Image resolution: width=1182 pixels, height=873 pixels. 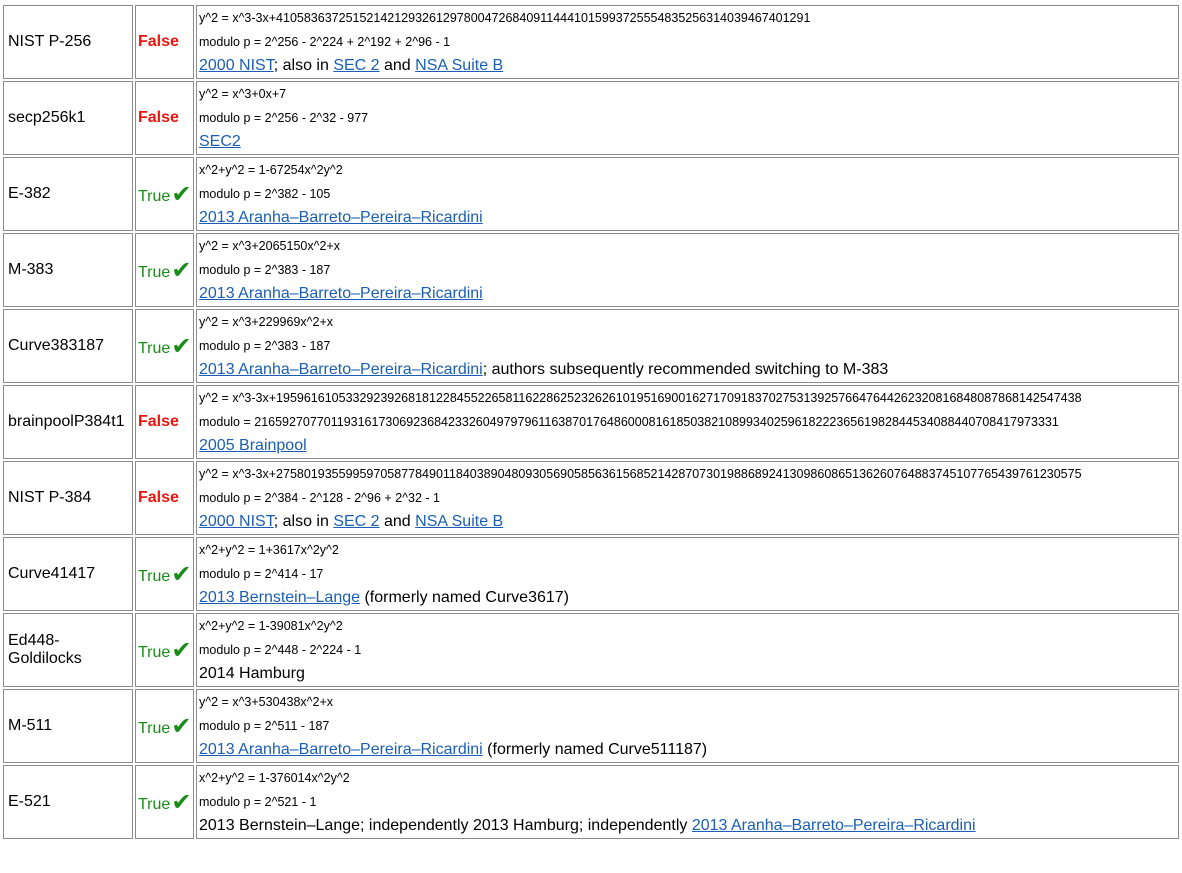 I want to click on curve-modulo: modulo p = 2^414 - 17, so click(x=261, y=574).